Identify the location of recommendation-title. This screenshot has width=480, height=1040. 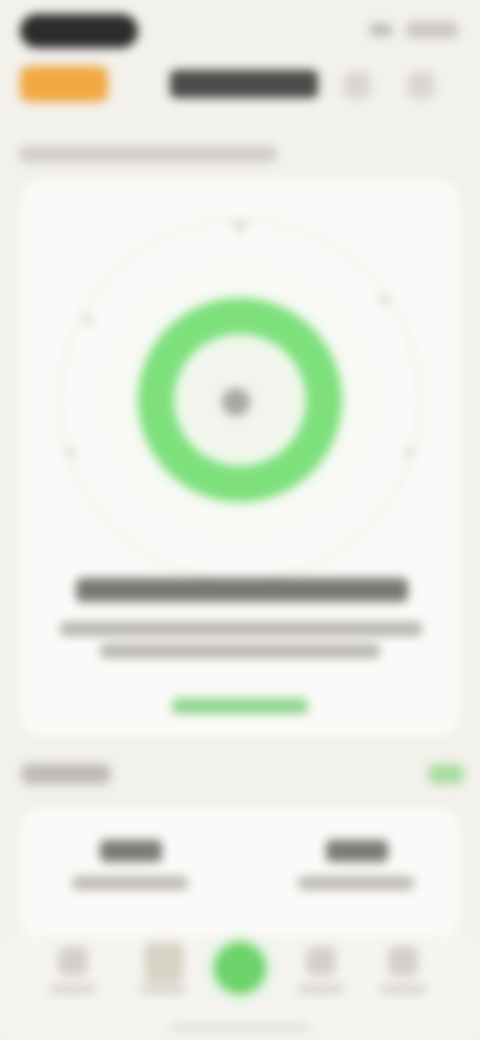
(242, 590).